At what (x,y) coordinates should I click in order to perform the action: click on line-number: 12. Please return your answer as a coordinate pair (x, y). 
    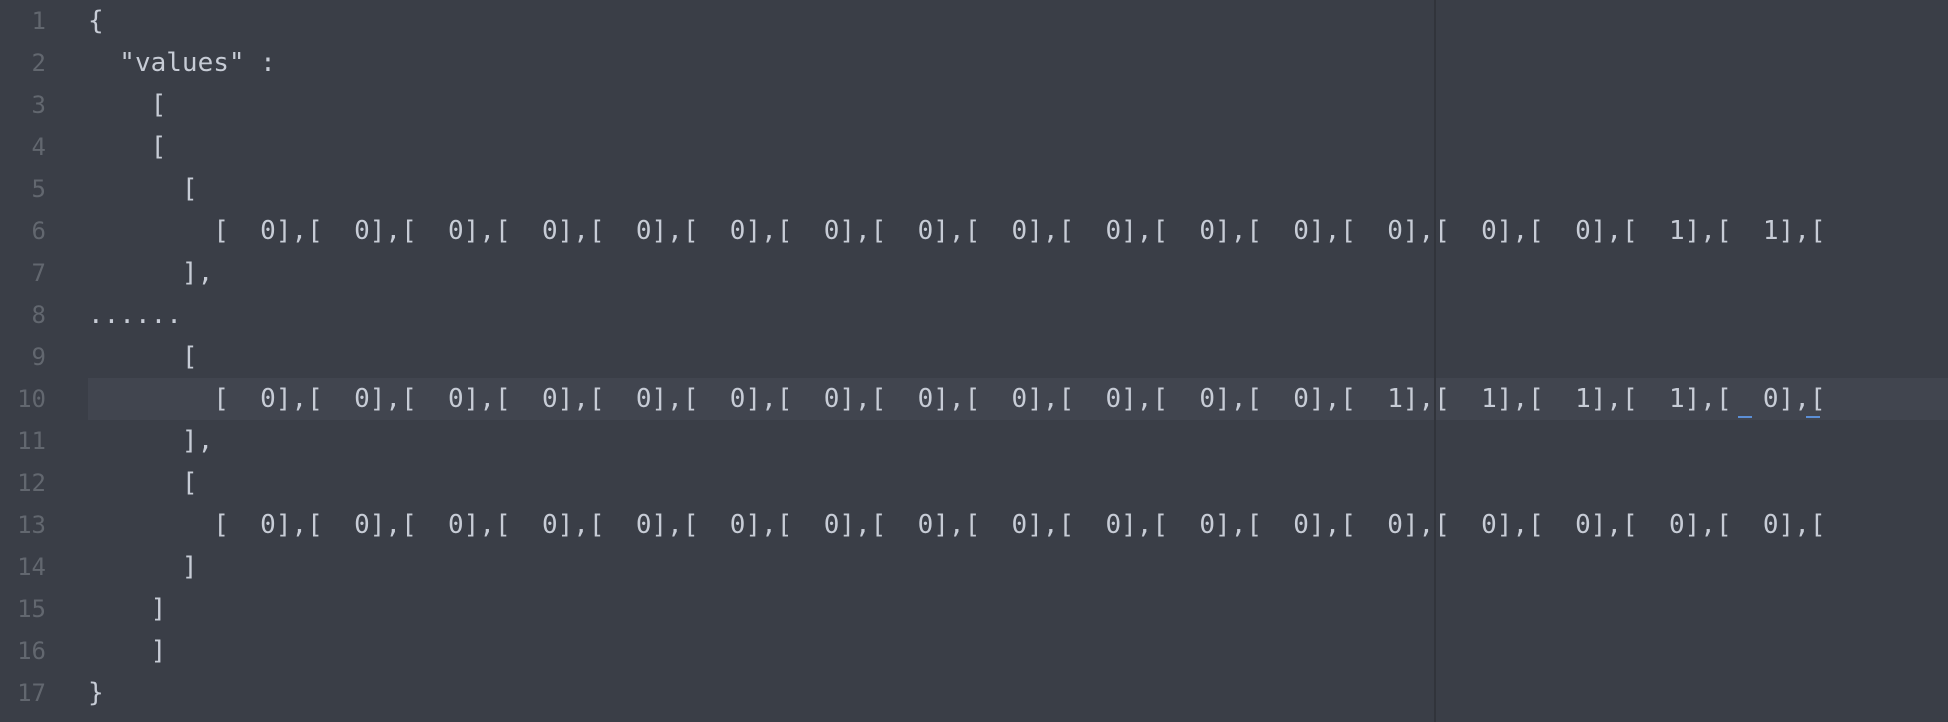
    Looking at the image, I should click on (31, 483).